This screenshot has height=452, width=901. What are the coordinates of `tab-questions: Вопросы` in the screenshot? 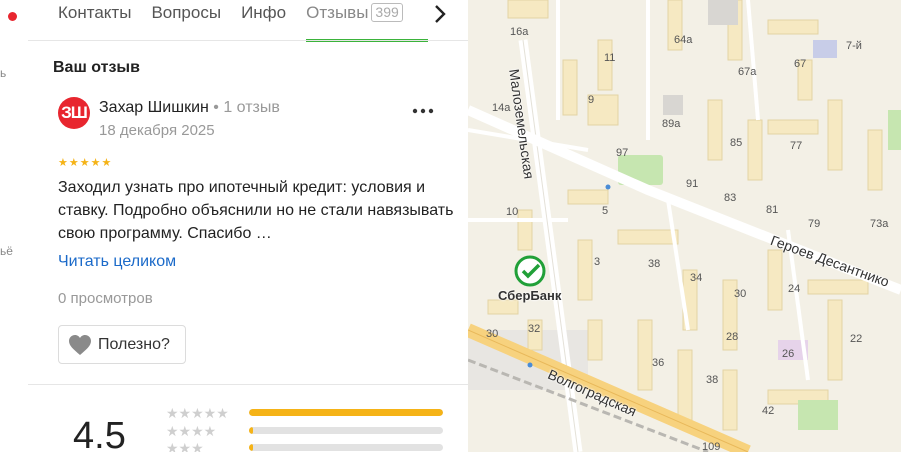 It's located at (186, 20).